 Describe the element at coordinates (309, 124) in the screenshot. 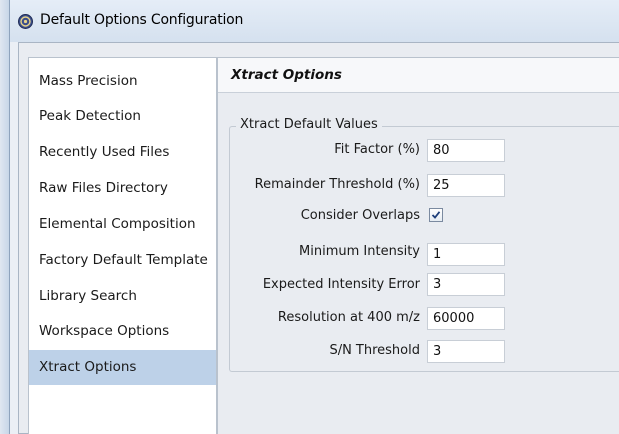

I see `group-title: Xtract Default Values` at that location.